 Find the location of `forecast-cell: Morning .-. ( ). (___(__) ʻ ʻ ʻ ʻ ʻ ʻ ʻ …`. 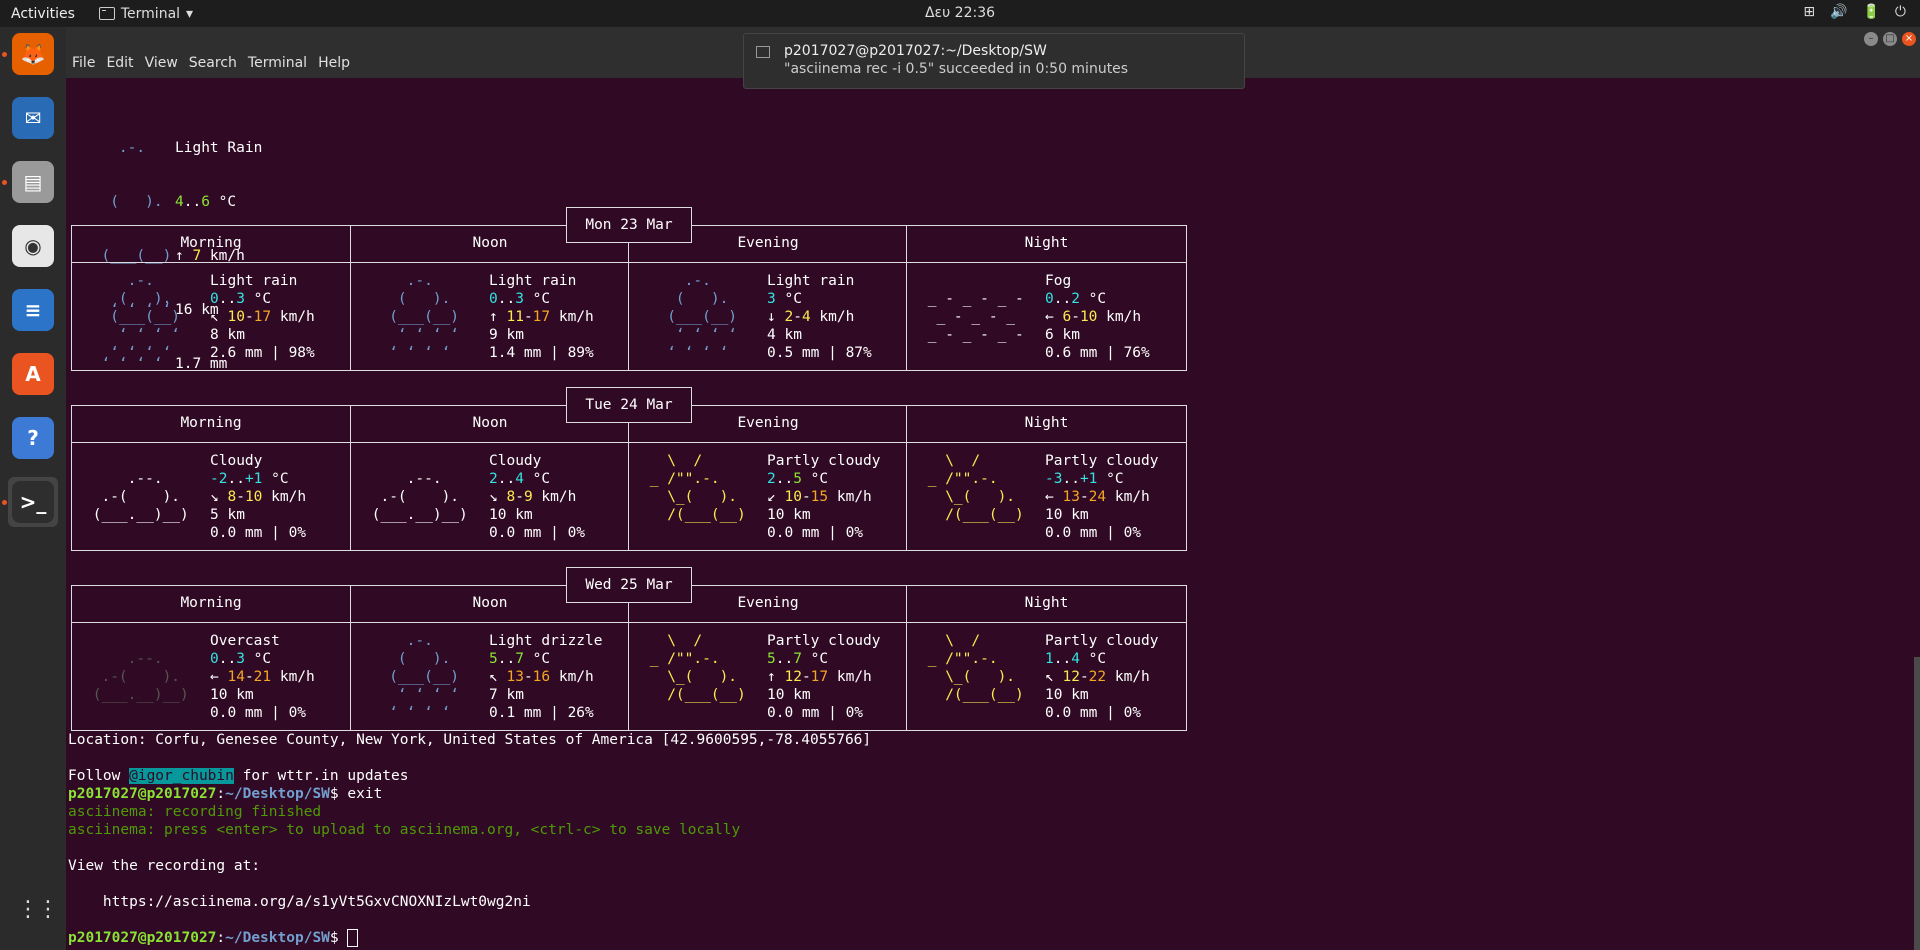

forecast-cell: Morning .-. ( ). (___(__) ʻ ʻ ʻ ʻ ʻ ʻ ʻ … is located at coordinates (211, 298).